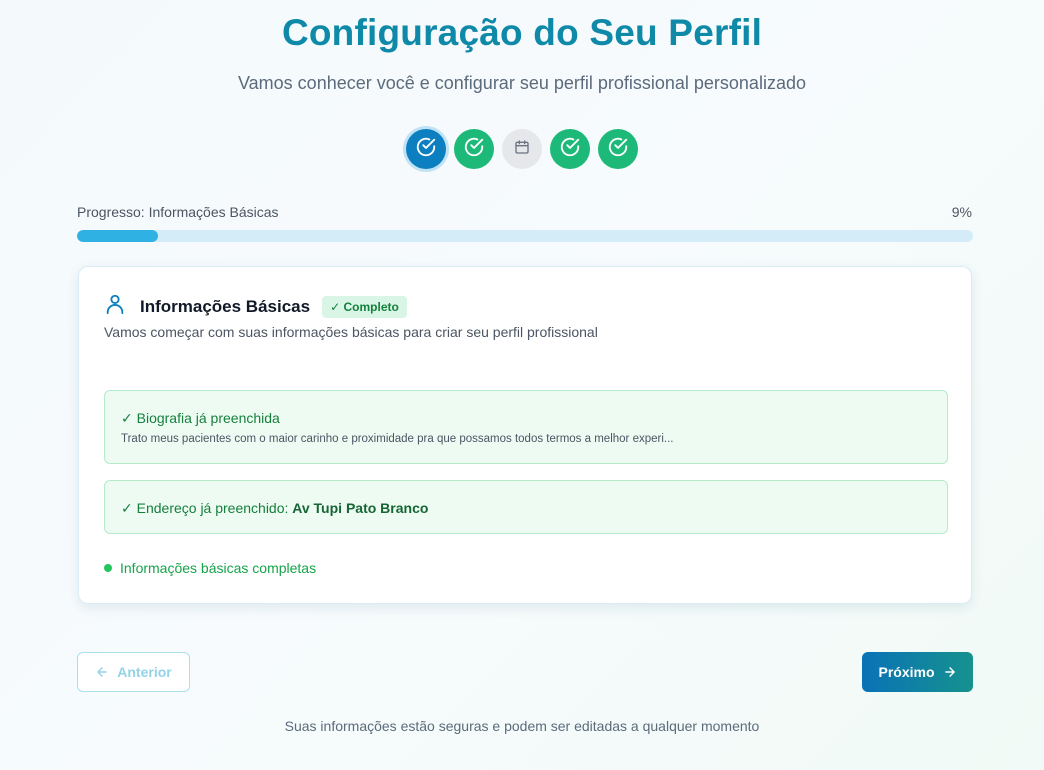  What do you see at coordinates (108, 568) in the screenshot?
I see `status-dot-icon` at bounding box center [108, 568].